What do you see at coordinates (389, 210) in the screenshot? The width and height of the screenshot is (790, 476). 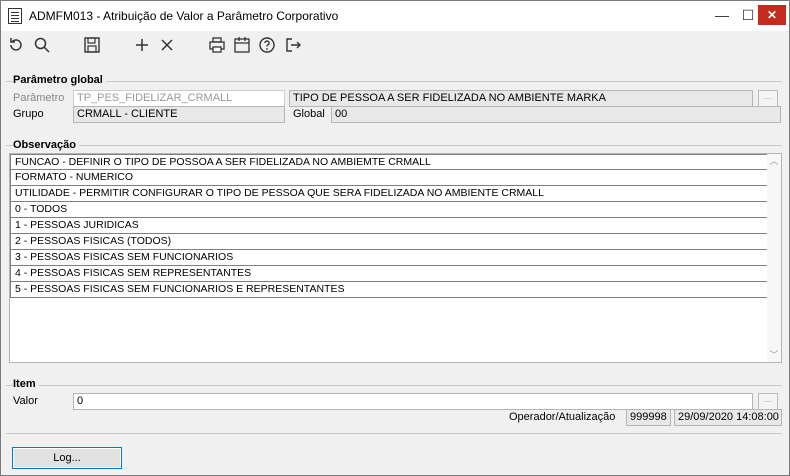 I see `observacao-line: 0 - TODOS` at bounding box center [389, 210].